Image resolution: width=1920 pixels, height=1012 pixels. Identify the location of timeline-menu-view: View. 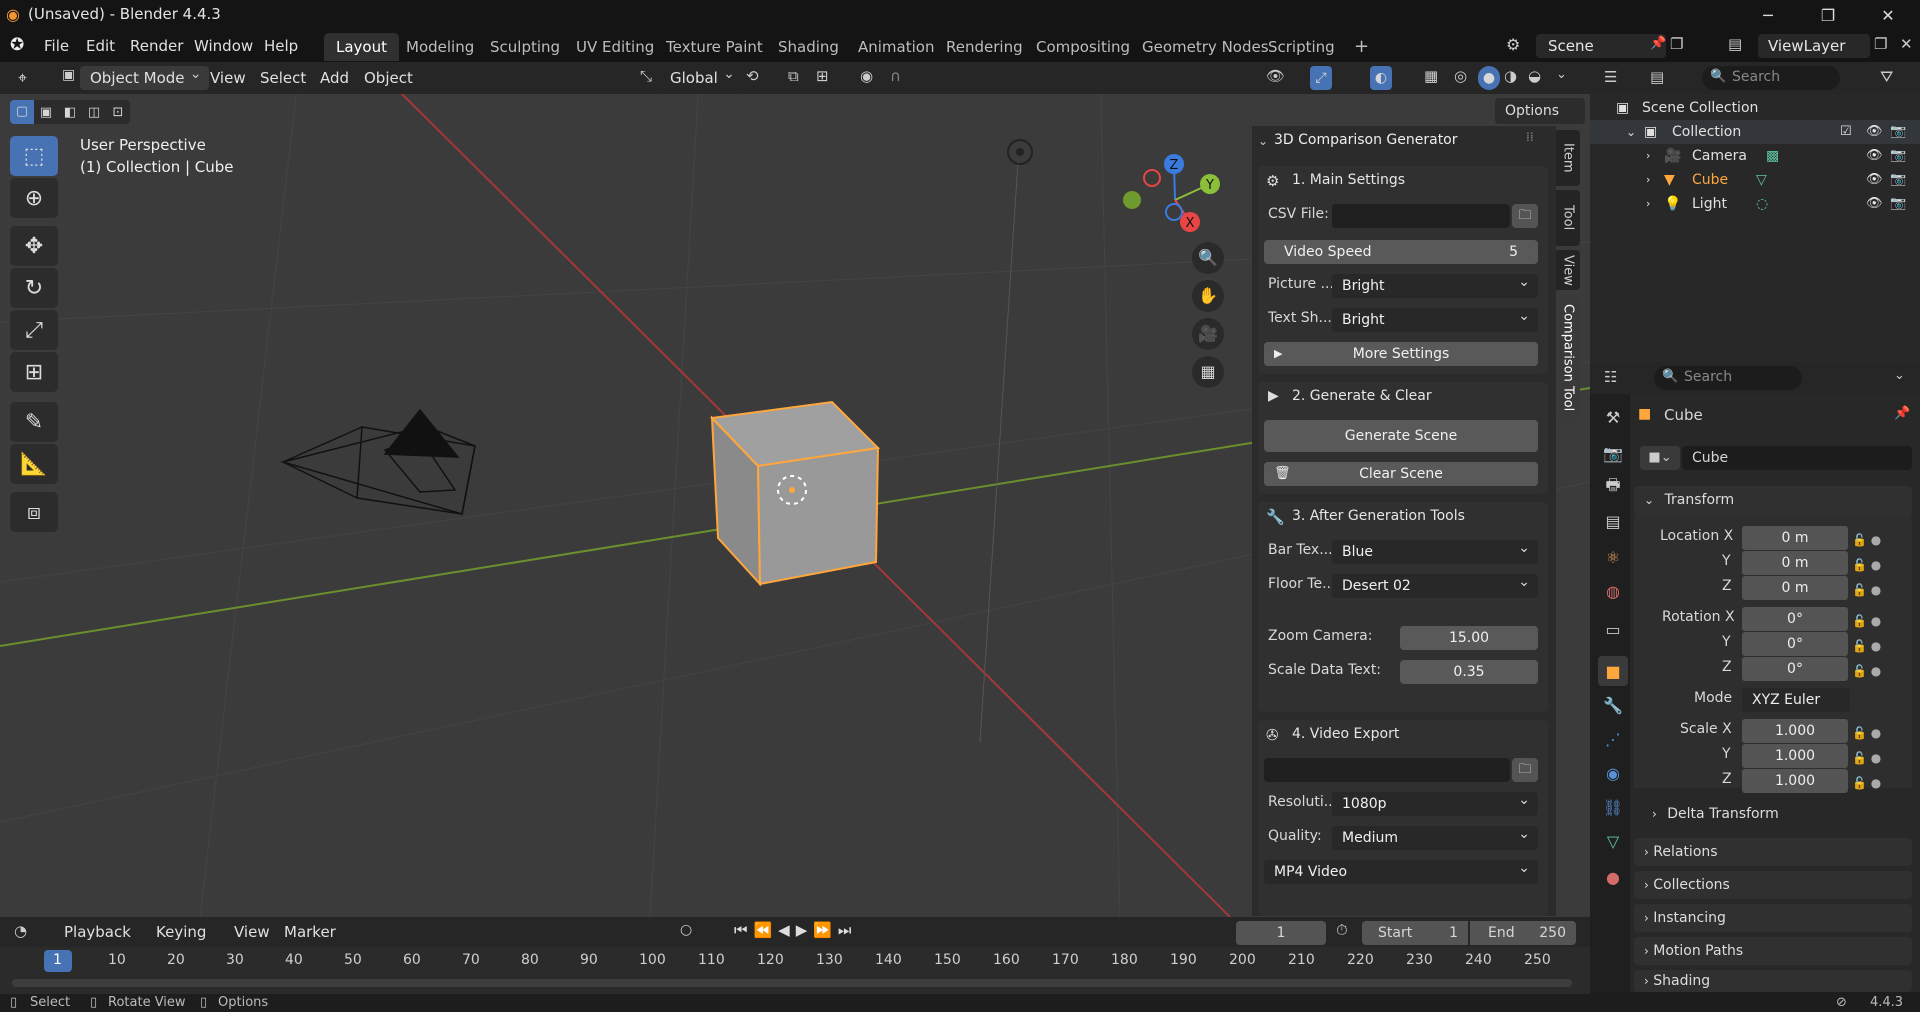
(252, 932).